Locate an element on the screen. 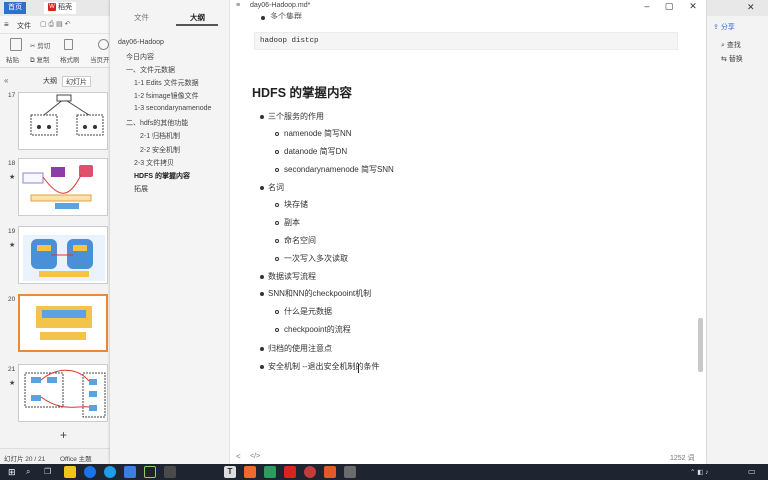 The width and height of the screenshot is (768, 480). wps-taskbar-icon is located at coordinates (290, 472).